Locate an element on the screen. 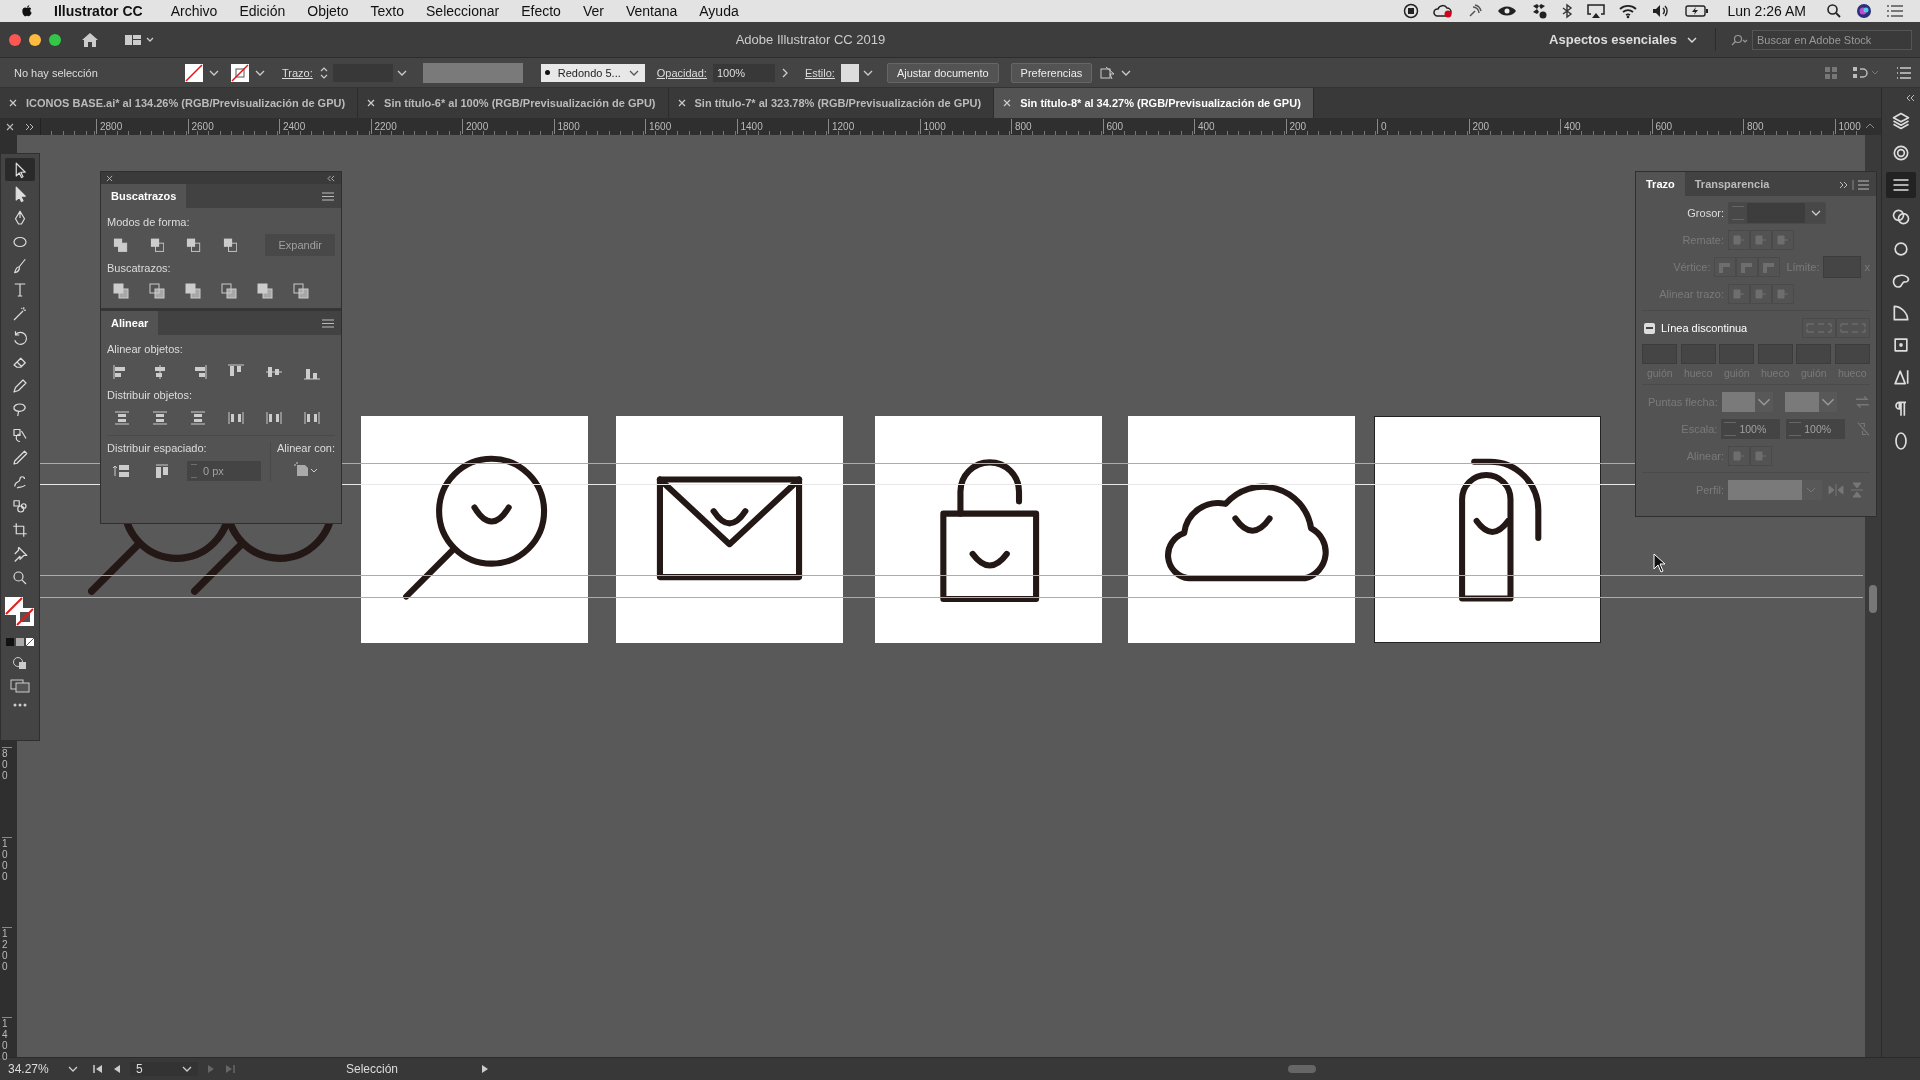 This screenshot has width=1920, height=1080. boxes-icon is located at coordinates (1539, 11).